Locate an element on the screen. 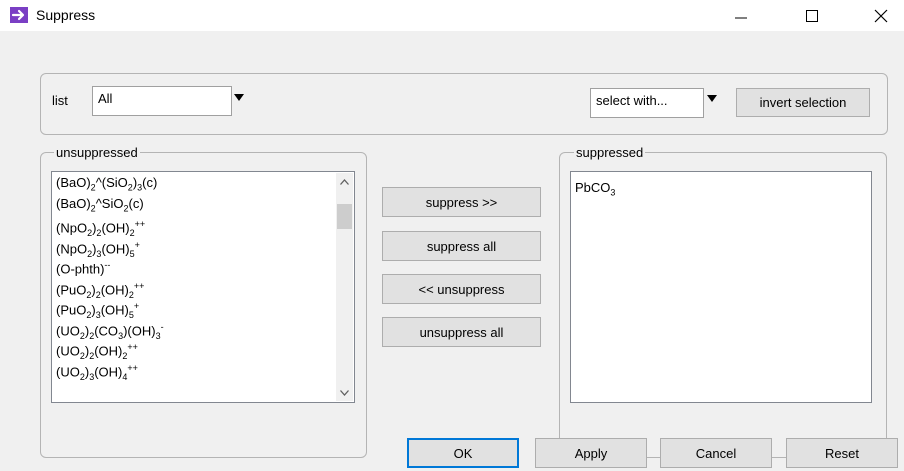 Image resolution: width=904 pixels, height=471 pixels. title-bar: Suppress is located at coordinates (452, 15).